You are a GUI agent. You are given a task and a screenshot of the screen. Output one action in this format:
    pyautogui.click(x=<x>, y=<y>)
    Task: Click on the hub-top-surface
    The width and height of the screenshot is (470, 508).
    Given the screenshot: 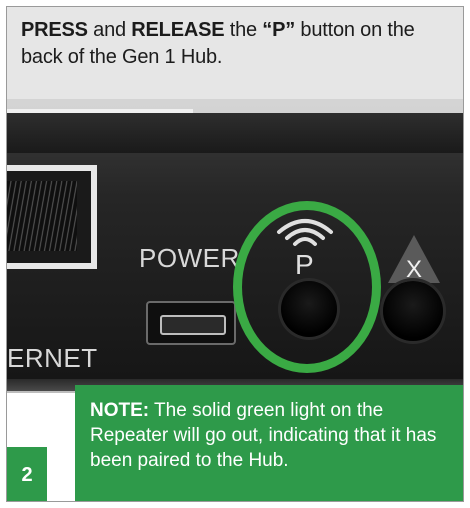 What is the action you would take?
    pyautogui.click(x=235, y=133)
    